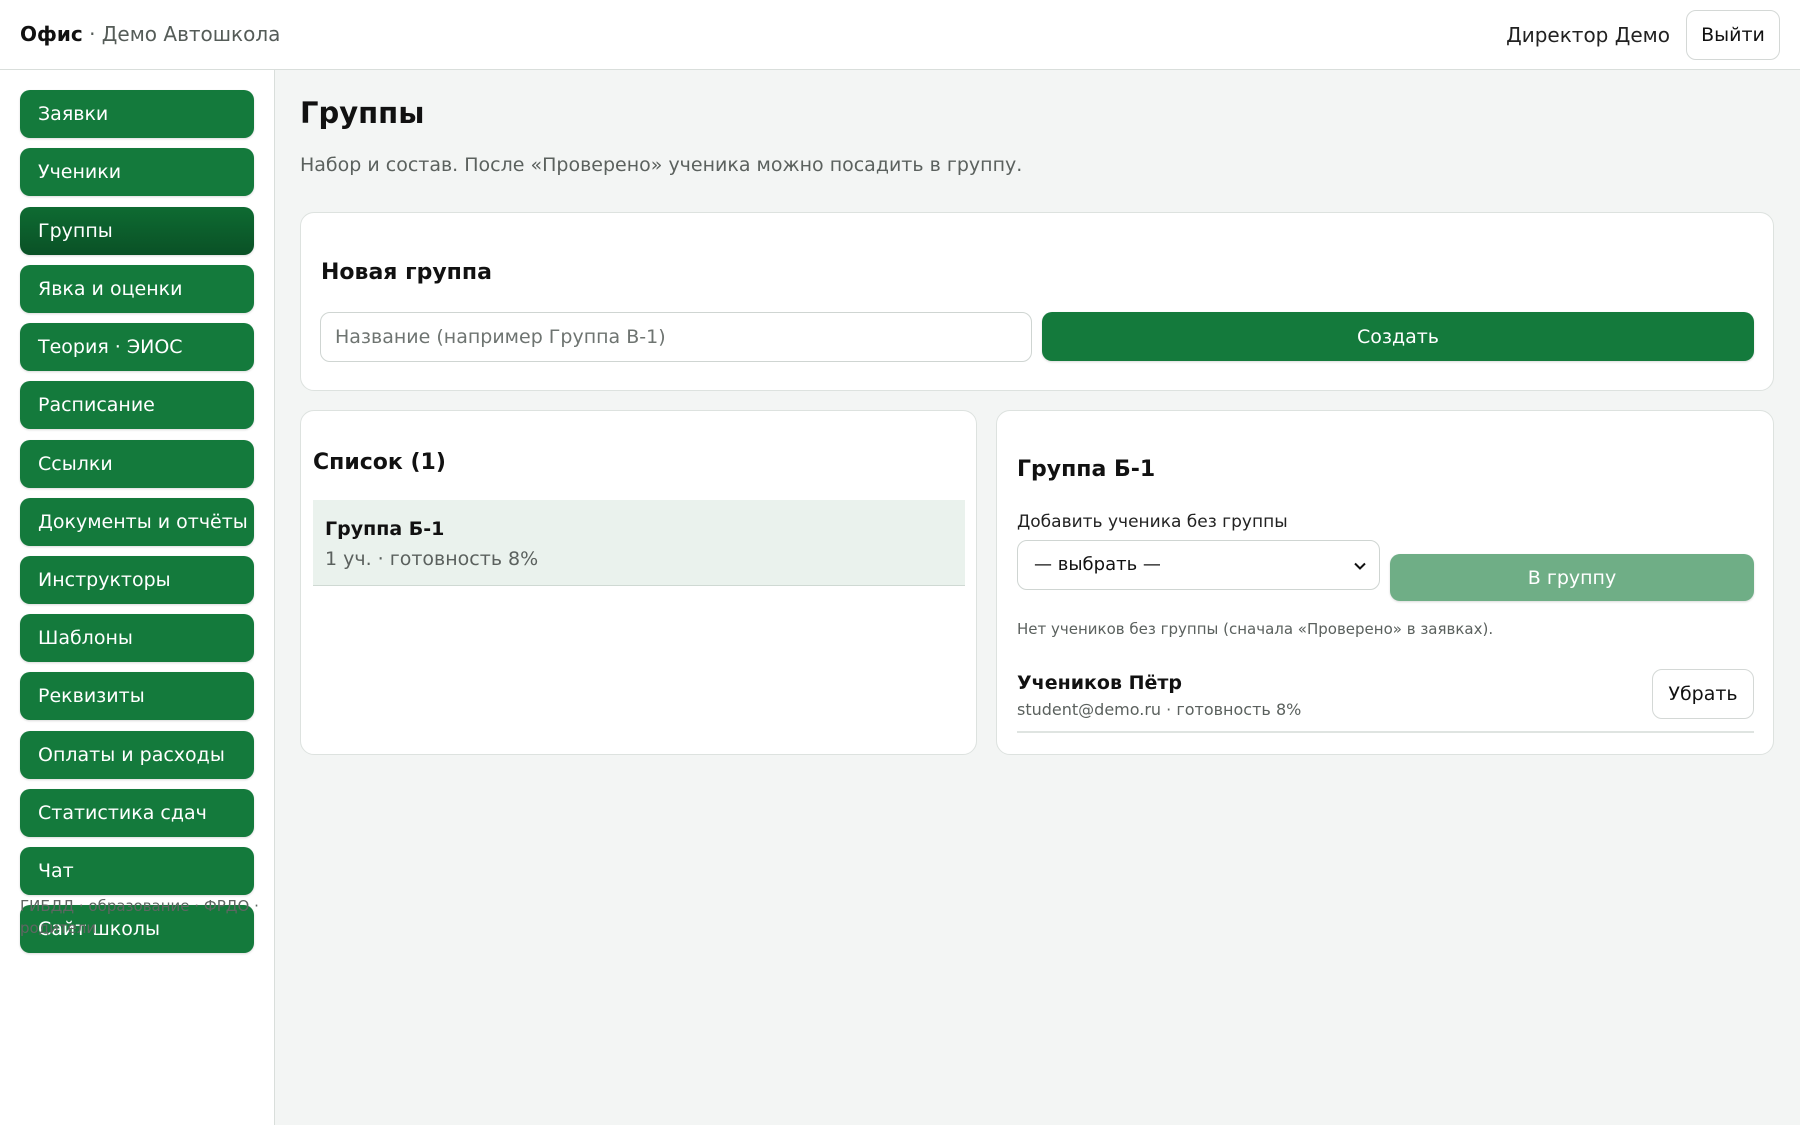 This screenshot has width=1800, height=1125. I want to click on sidebar-item-stats: Статистика сдач, so click(137, 813).